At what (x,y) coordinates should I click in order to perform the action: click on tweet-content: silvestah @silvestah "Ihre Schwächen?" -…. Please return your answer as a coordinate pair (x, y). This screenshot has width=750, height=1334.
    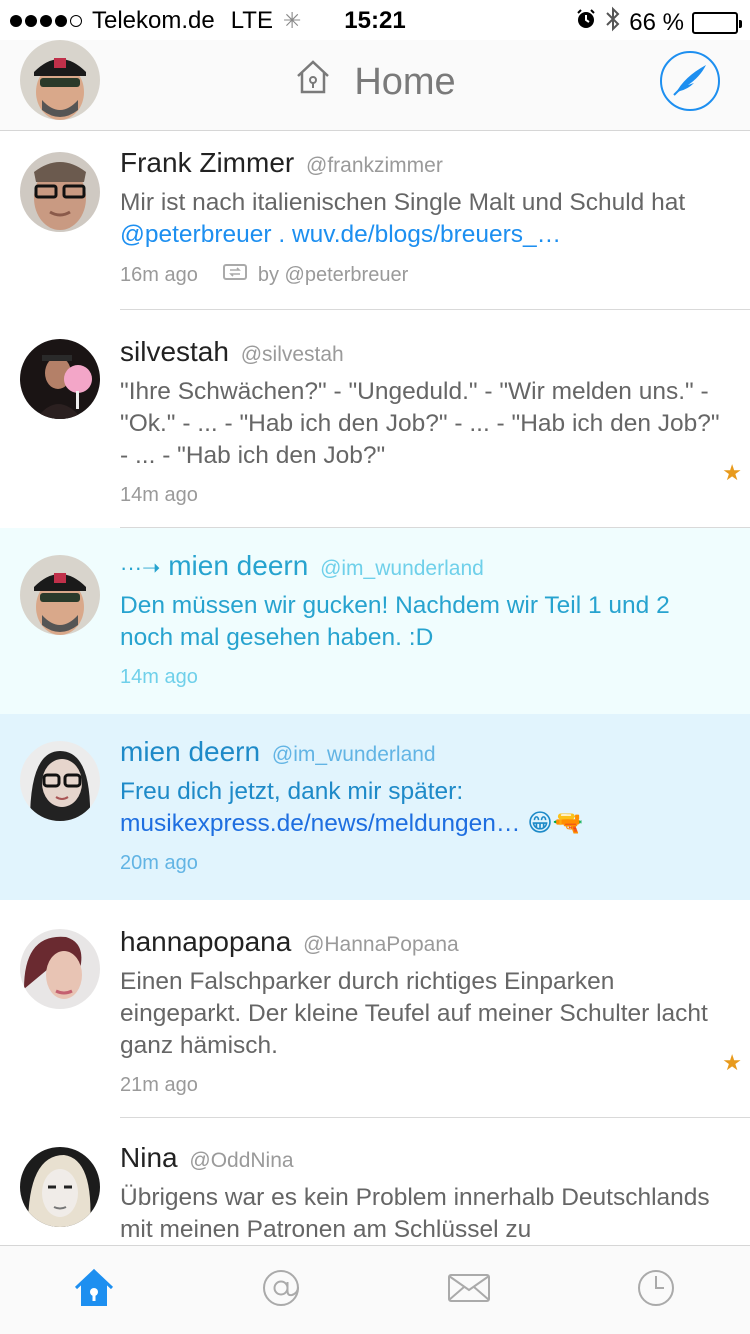
    Looking at the image, I should click on (424, 421).